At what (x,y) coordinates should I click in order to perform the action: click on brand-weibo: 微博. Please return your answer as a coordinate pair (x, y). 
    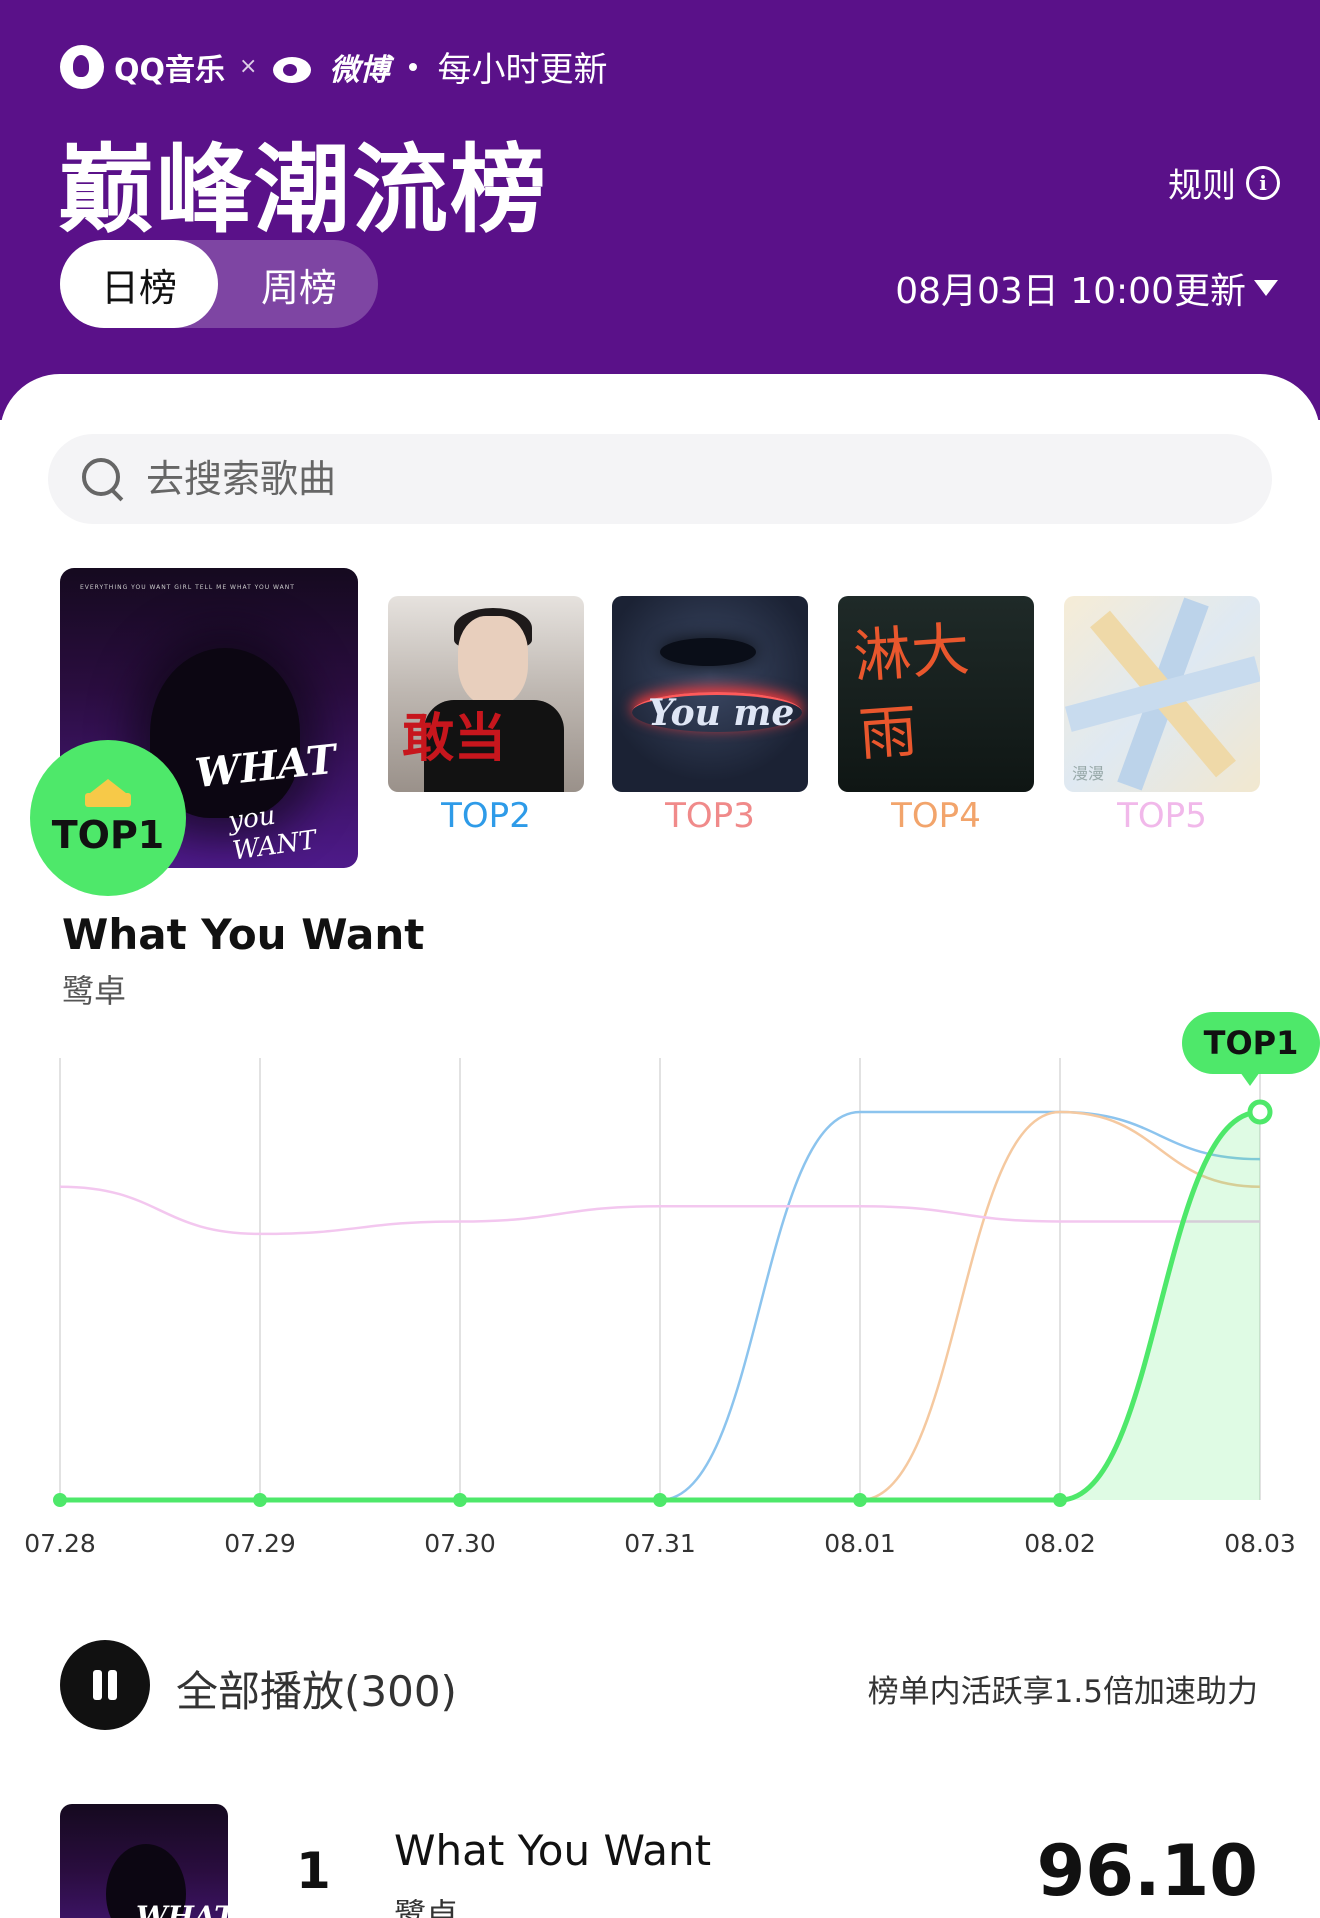
    Looking at the image, I should click on (359, 70).